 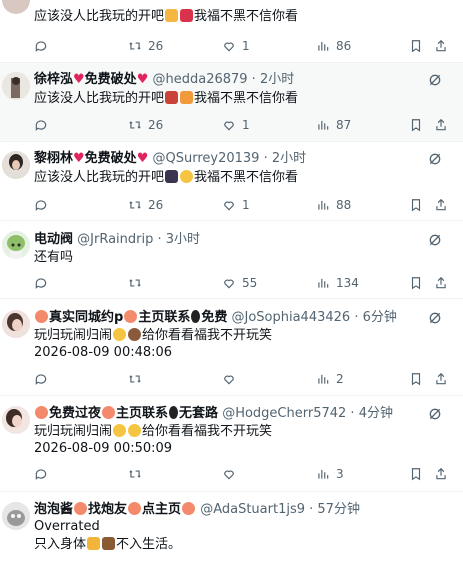 What do you see at coordinates (115, 239) in the screenshot?
I see `user-handle: @JrRaindrip` at bounding box center [115, 239].